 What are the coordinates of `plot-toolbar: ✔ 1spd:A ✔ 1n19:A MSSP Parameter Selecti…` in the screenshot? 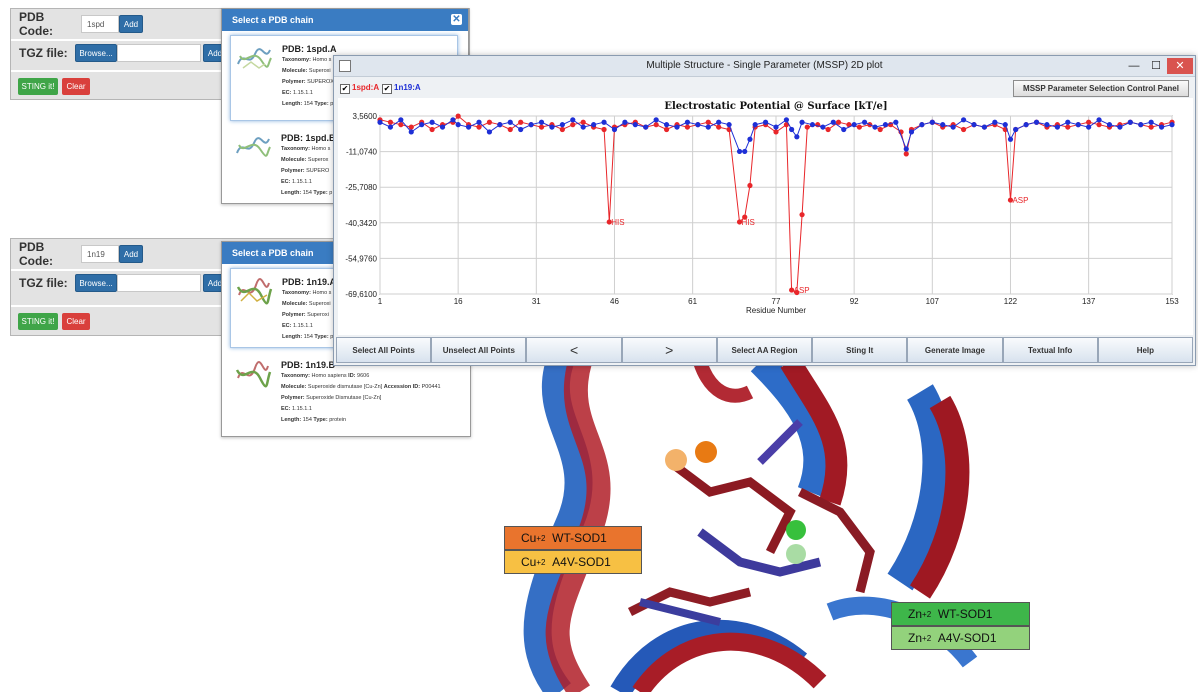 It's located at (764, 89).